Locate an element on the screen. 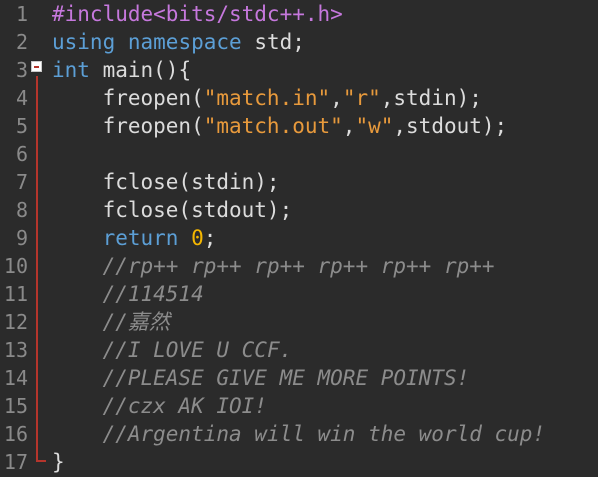 Image resolution: width=598 pixels, height=477 pixels. code-token: } is located at coordinates (58, 462).